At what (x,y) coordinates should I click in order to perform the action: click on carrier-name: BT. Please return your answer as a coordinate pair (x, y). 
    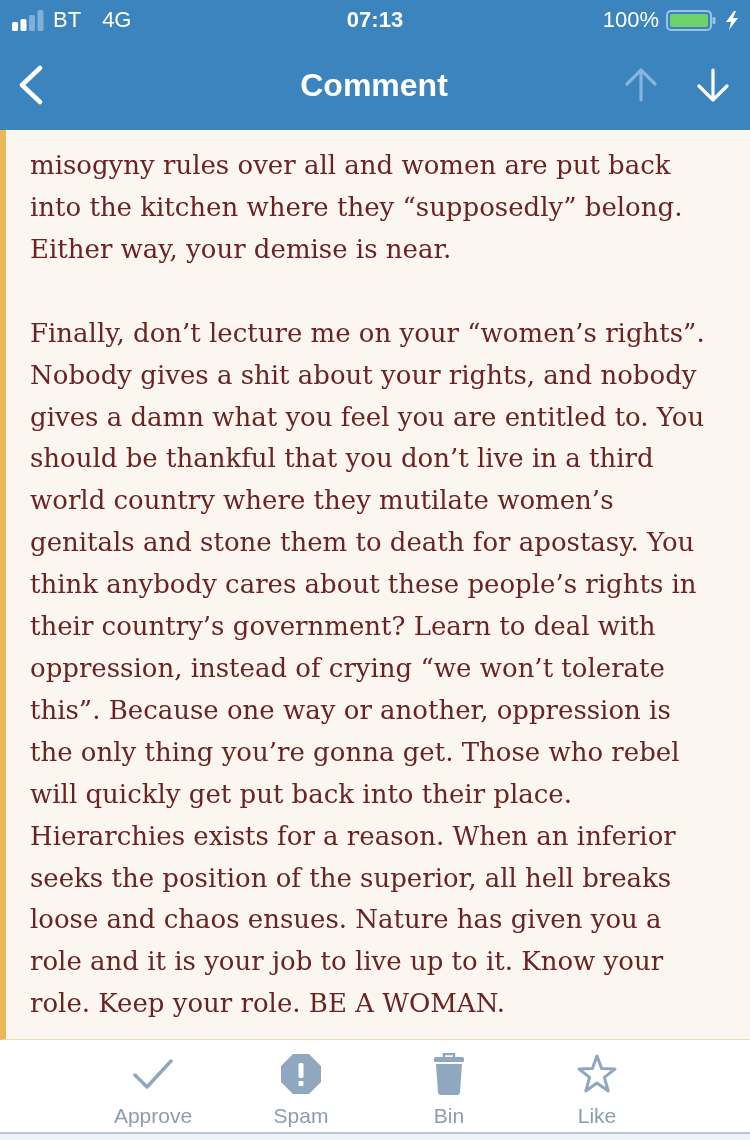
    Looking at the image, I should click on (67, 20).